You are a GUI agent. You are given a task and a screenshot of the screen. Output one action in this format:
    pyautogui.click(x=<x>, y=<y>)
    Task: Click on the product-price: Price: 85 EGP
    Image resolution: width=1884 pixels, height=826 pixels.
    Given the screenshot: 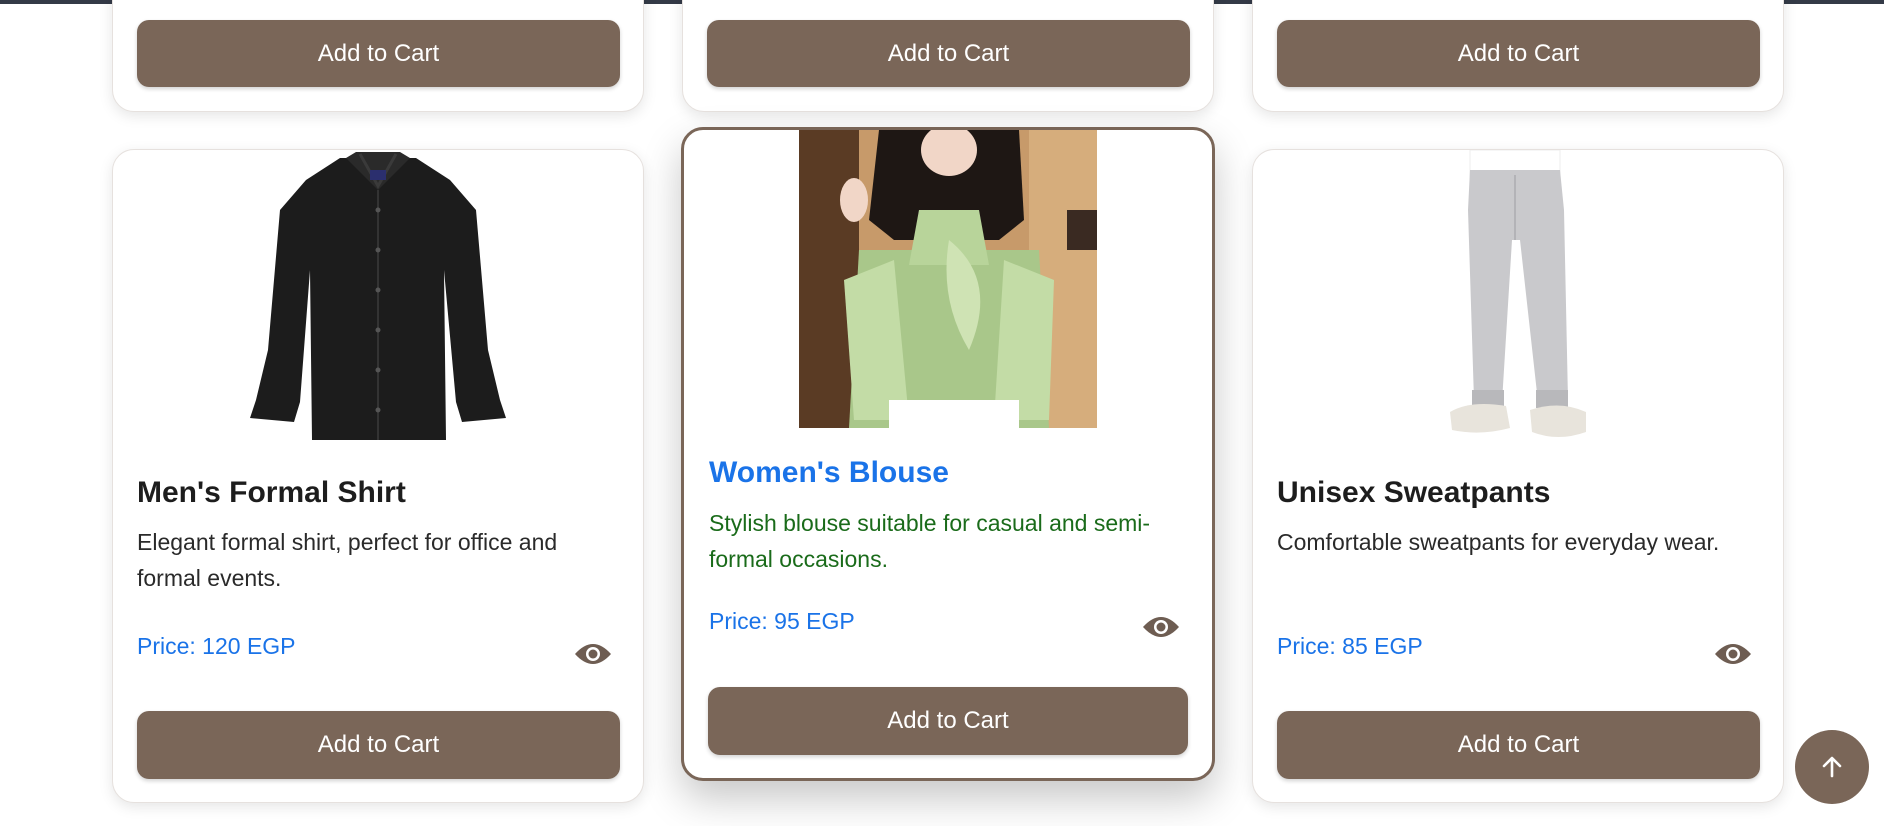 What is the action you would take?
    pyautogui.click(x=1350, y=646)
    